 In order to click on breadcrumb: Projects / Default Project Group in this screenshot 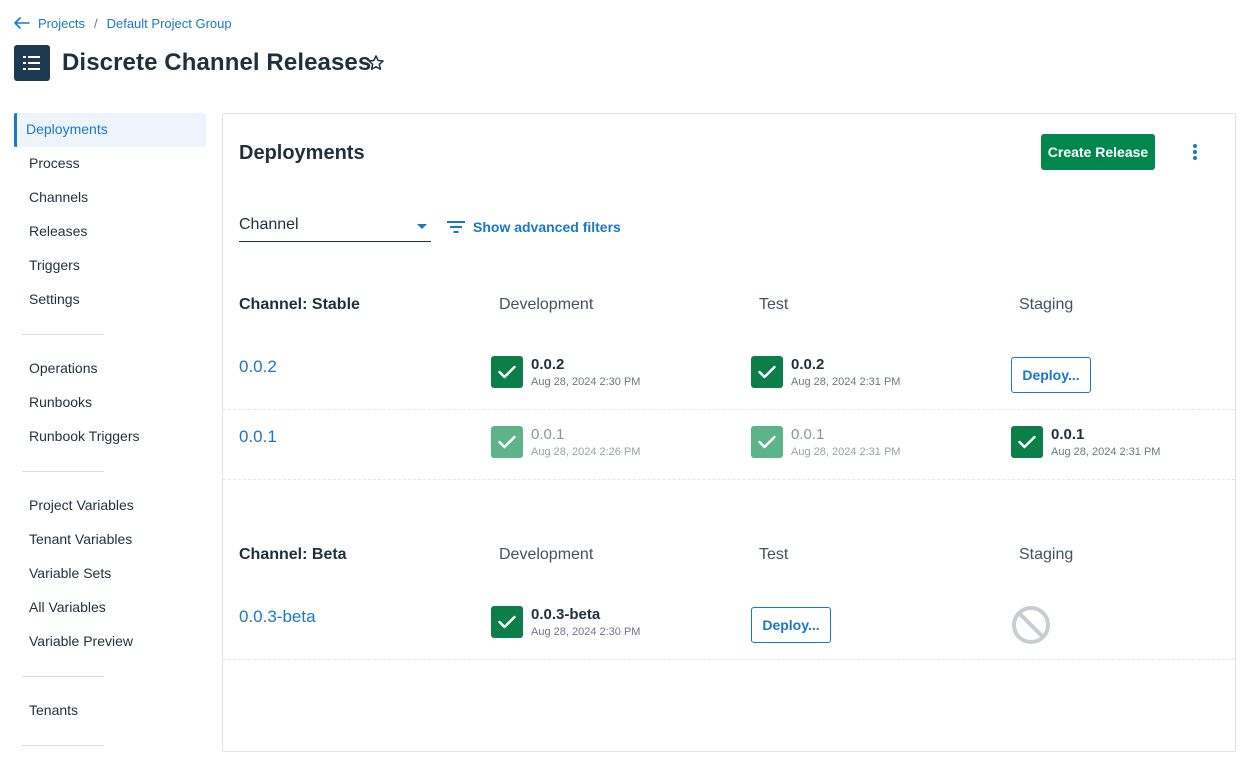, I will do `click(123, 23)`.